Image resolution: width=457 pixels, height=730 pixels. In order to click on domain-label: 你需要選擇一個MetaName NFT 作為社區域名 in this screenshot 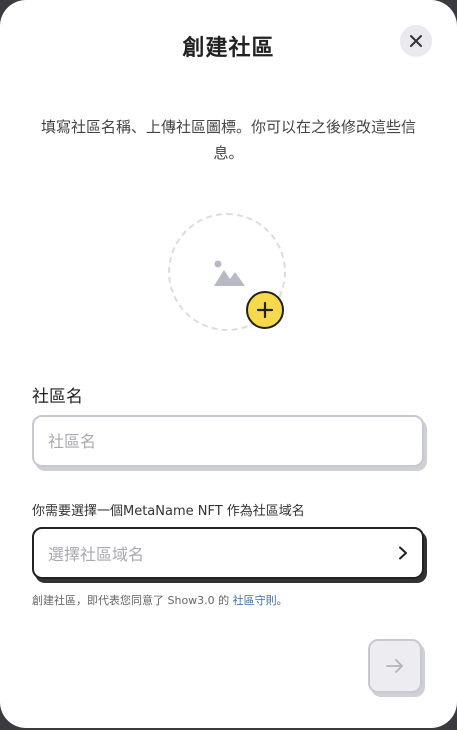, I will do `click(168, 511)`.